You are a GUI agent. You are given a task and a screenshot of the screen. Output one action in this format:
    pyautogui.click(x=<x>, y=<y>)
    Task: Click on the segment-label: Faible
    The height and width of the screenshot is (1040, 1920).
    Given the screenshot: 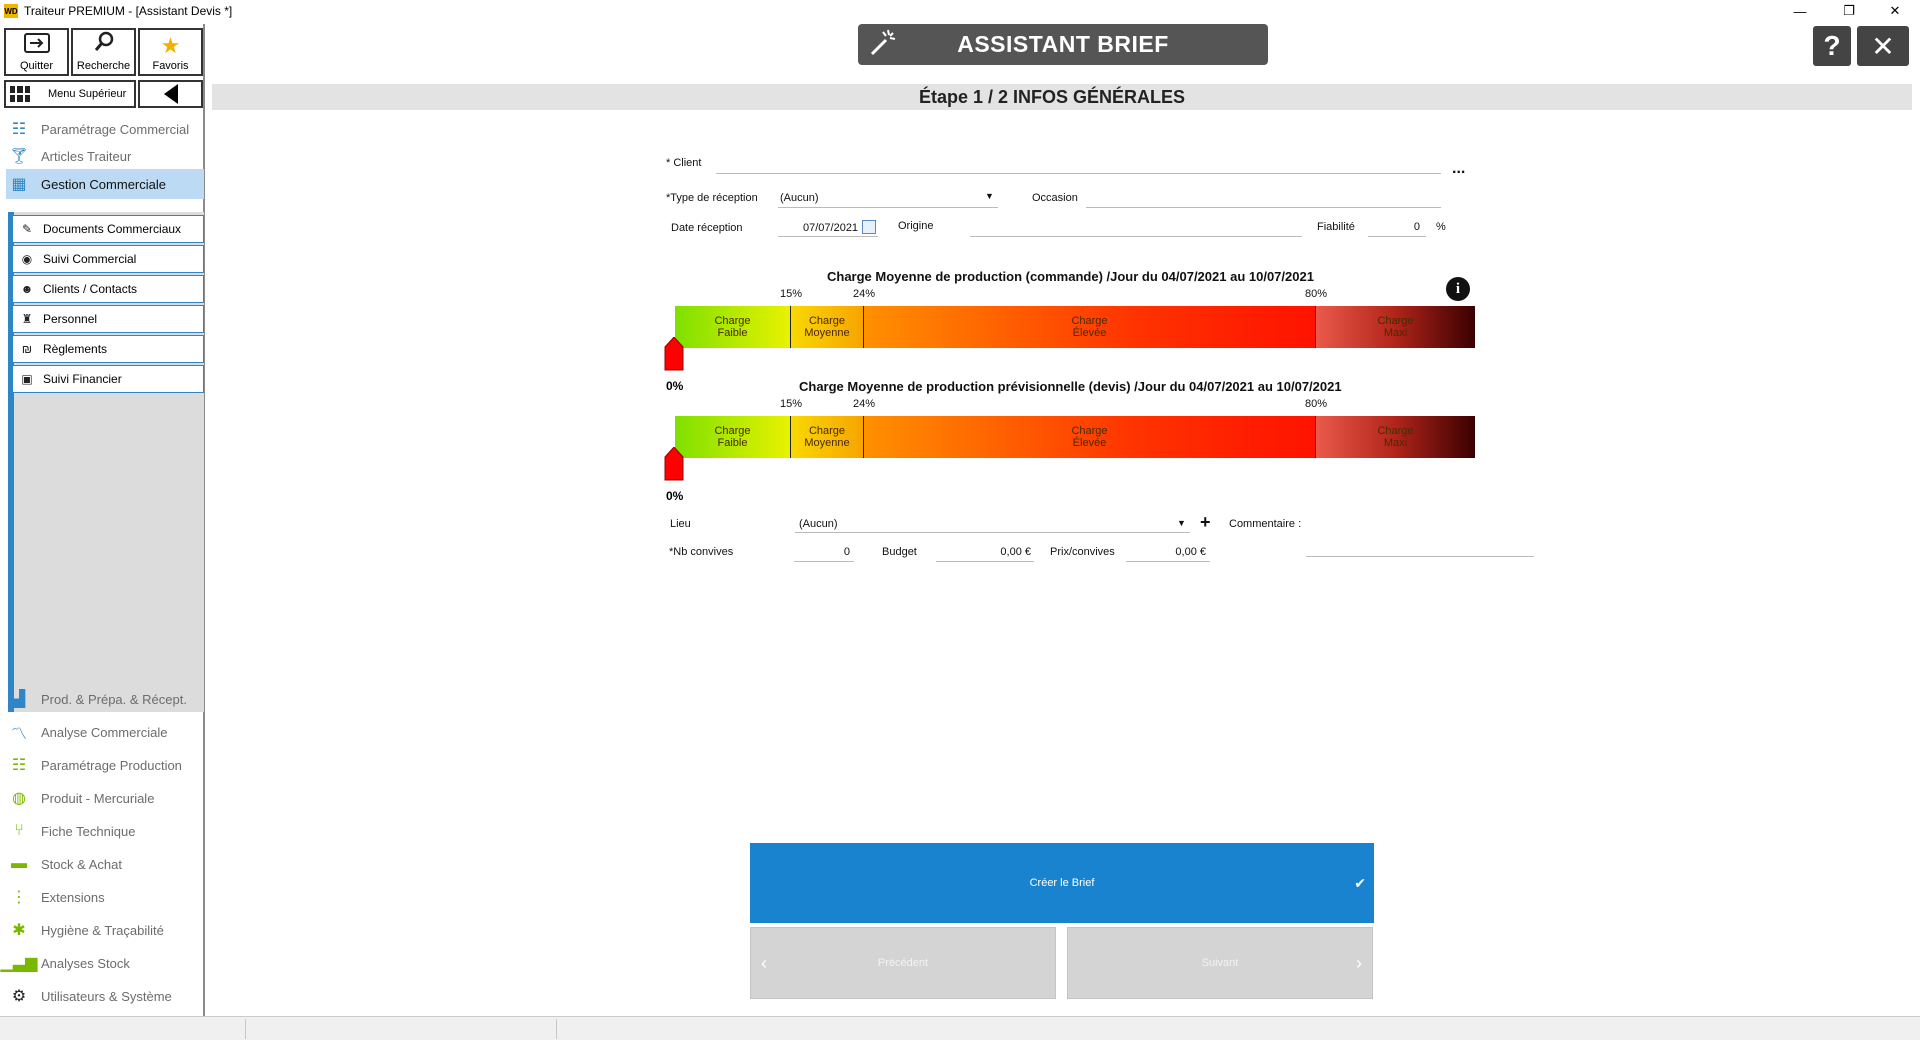 What is the action you would take?
    pyautogui.click(x=732, y=443)
    